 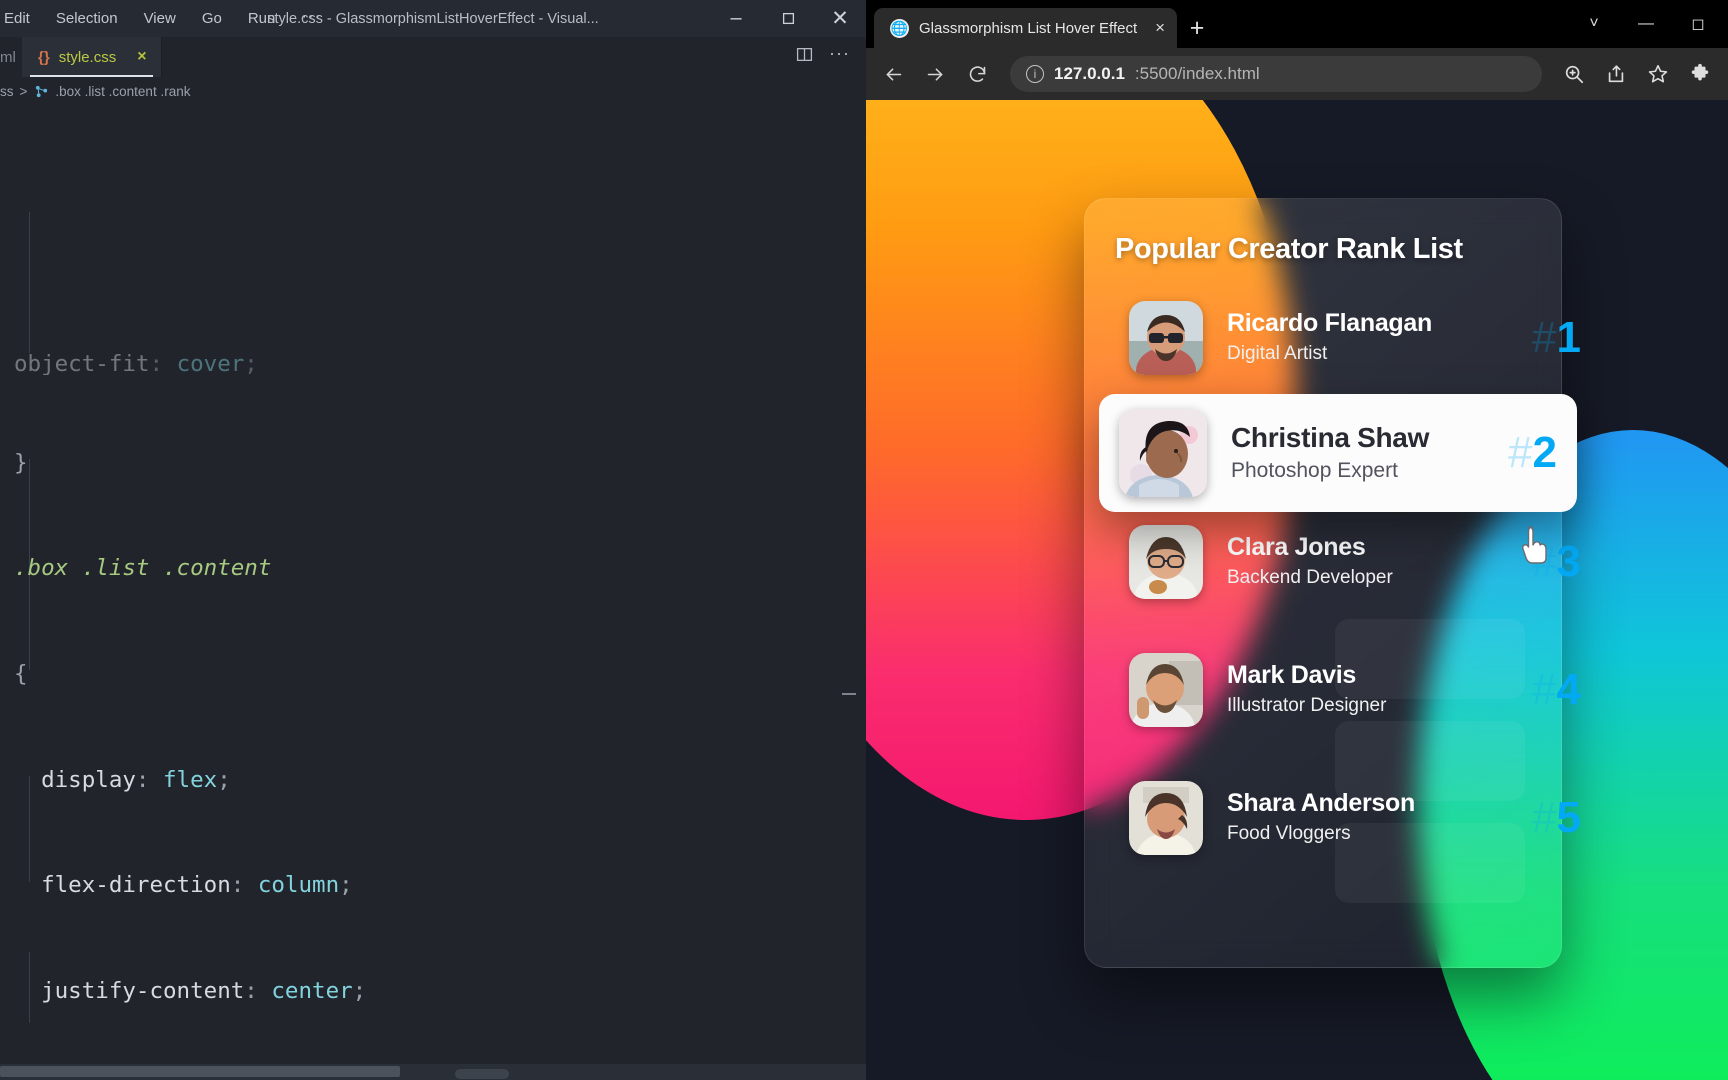 What do you see at coordinates (1637, 74) in the screenshot?
I see `browser-toolbar-icons` at bounding box center [1637, 74].